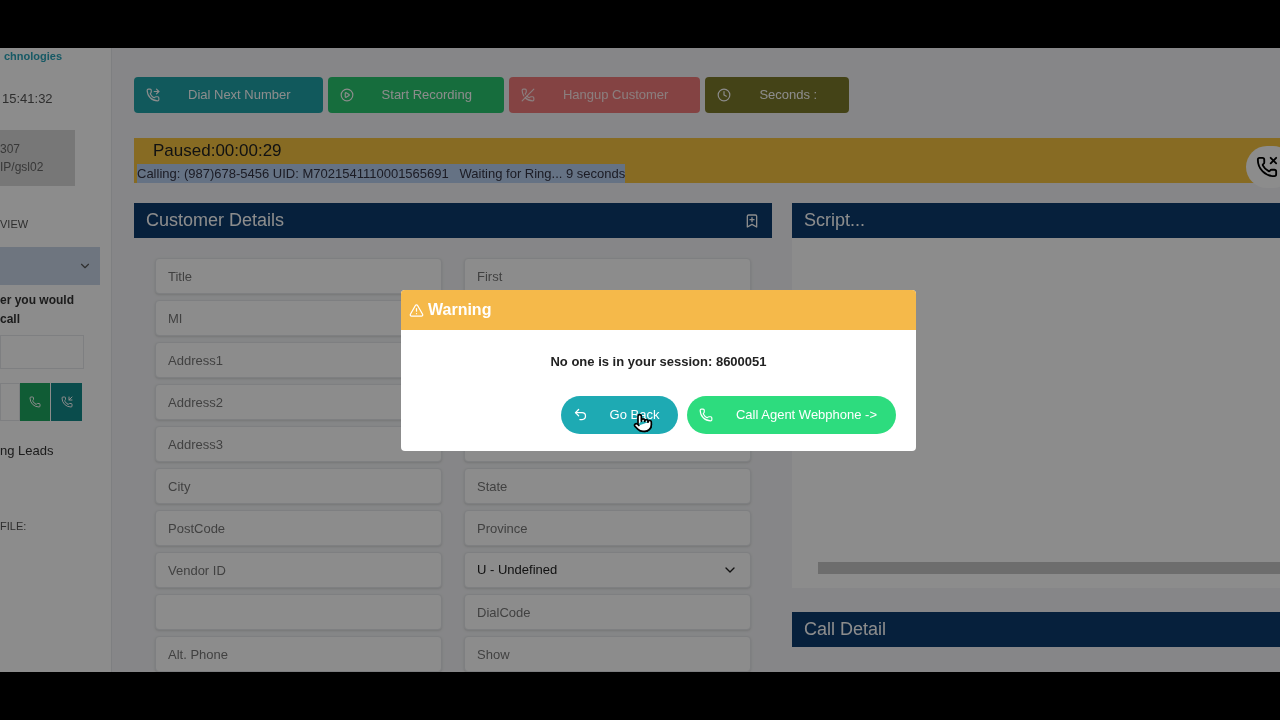  Describe the element at coordinates (791, 414) in the screenshot. I see `call-button: Call Agent Webphone ->` at that location.